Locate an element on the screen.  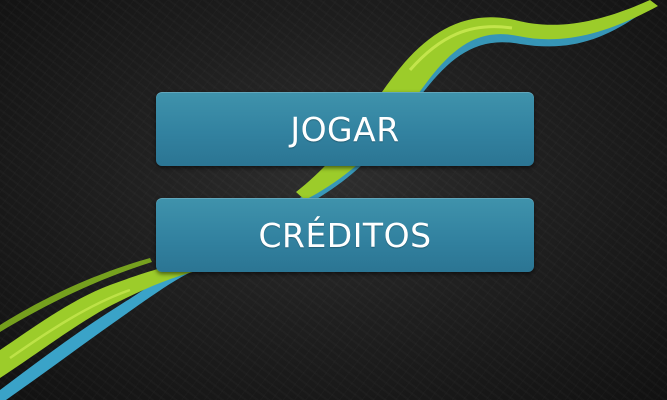
credits-button: CRÉDITOS is located at coordinates (345, 235).